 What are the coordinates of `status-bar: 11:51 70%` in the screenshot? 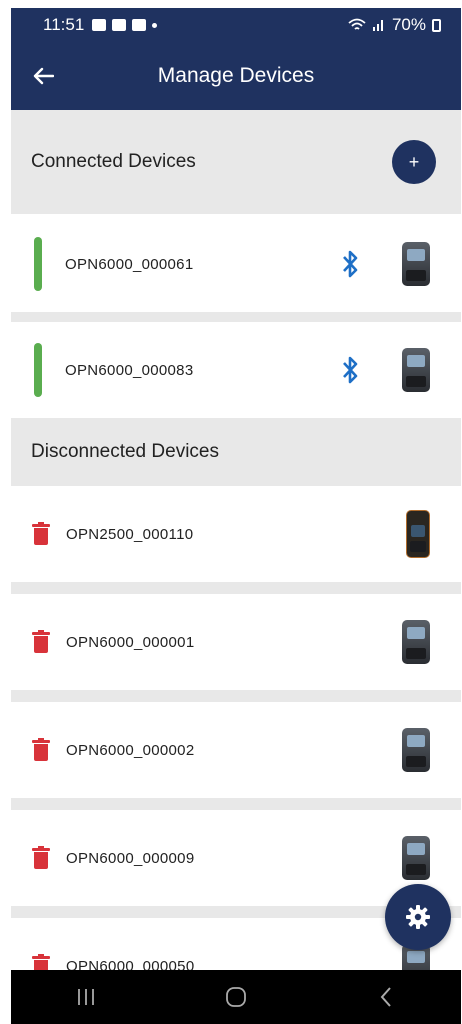 It's located at (236, 25).